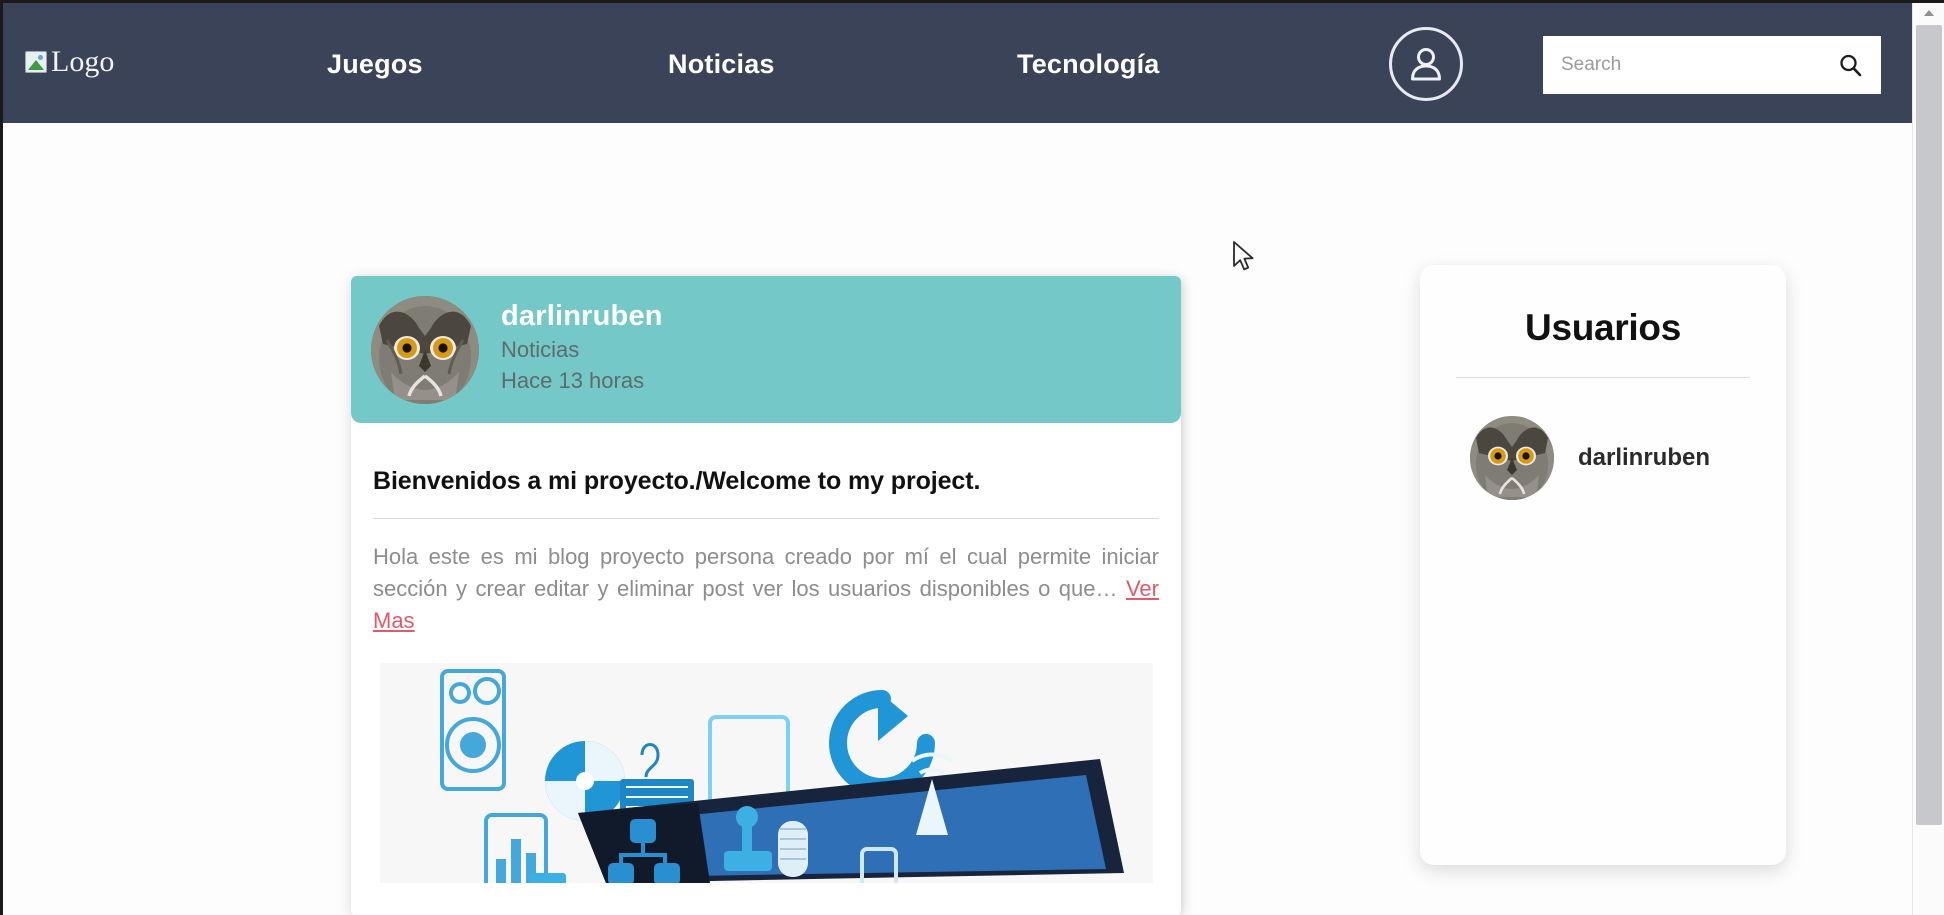 The image size is (1944, 915). What do you see at coordinates (582, 350) in the screenshot?
I see `post-header-info: darlinruben Noticias Hace 13 horas` at bounding box center [582, 350].